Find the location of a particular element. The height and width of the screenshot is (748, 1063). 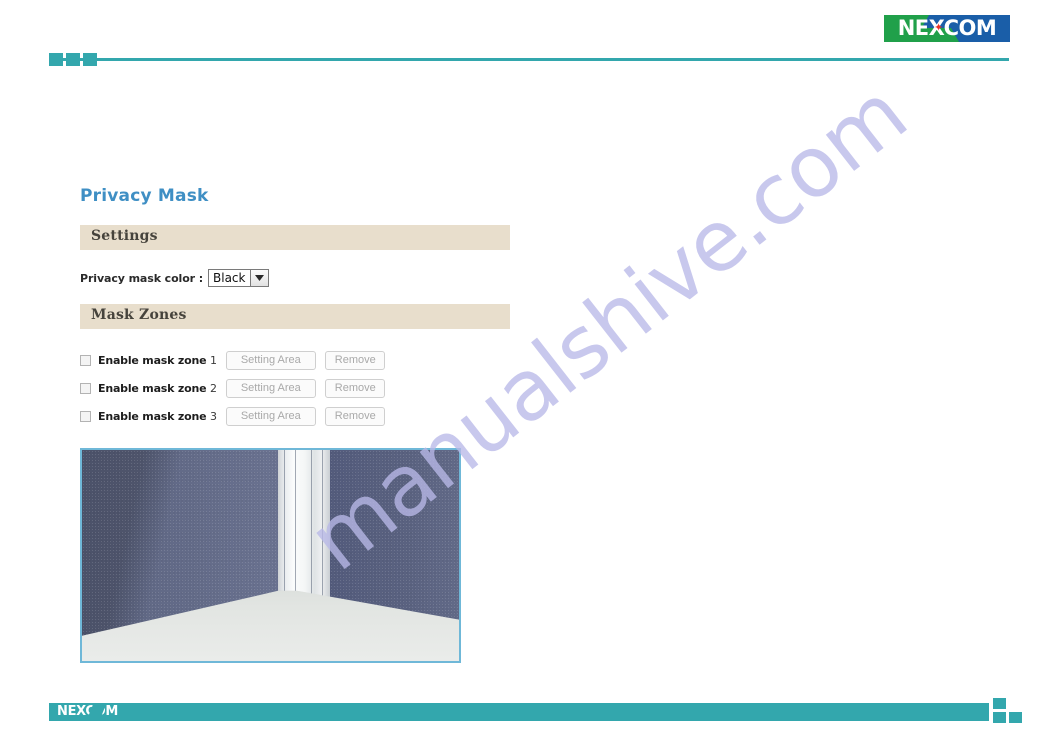

header-divider is located at coordinates (529, 59).